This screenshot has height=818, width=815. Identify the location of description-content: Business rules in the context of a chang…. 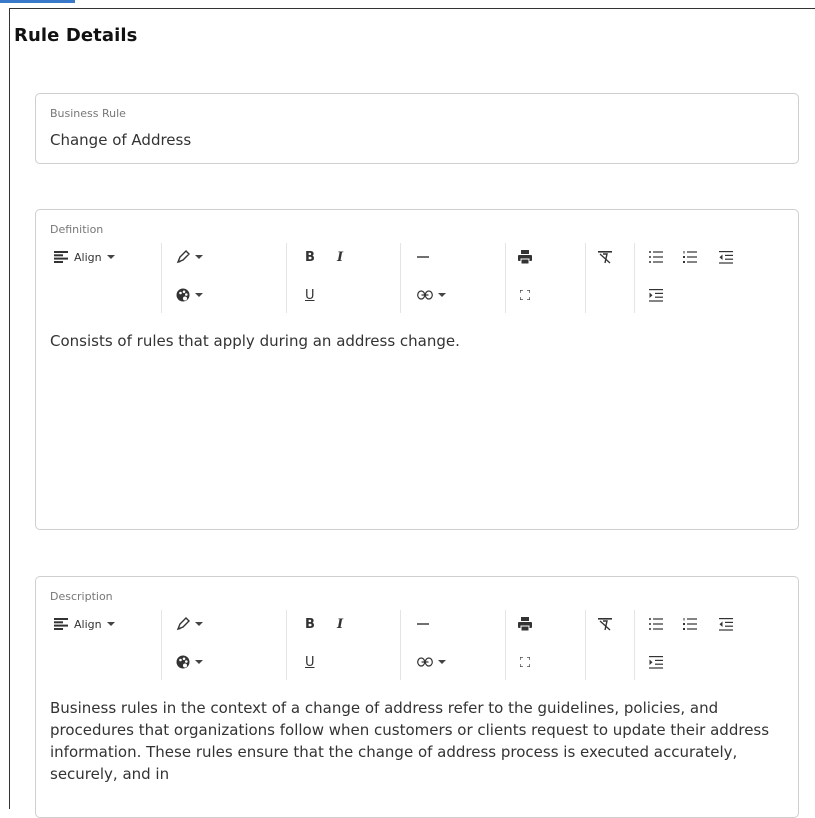
(410, 741).